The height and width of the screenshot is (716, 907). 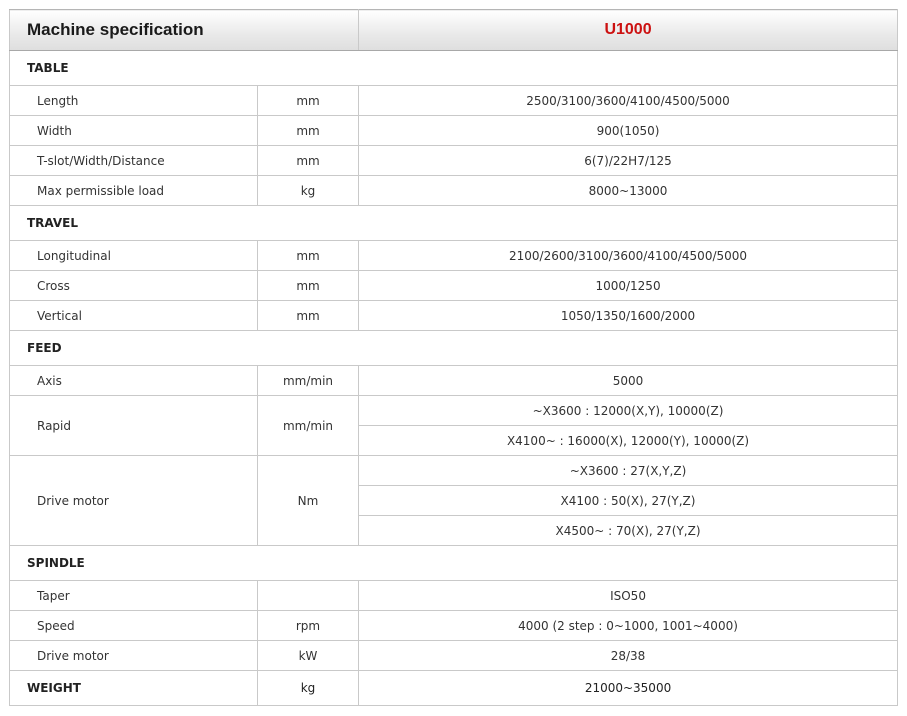 I want to click on section-row-table: TABLE, so click(x=453, y=68).